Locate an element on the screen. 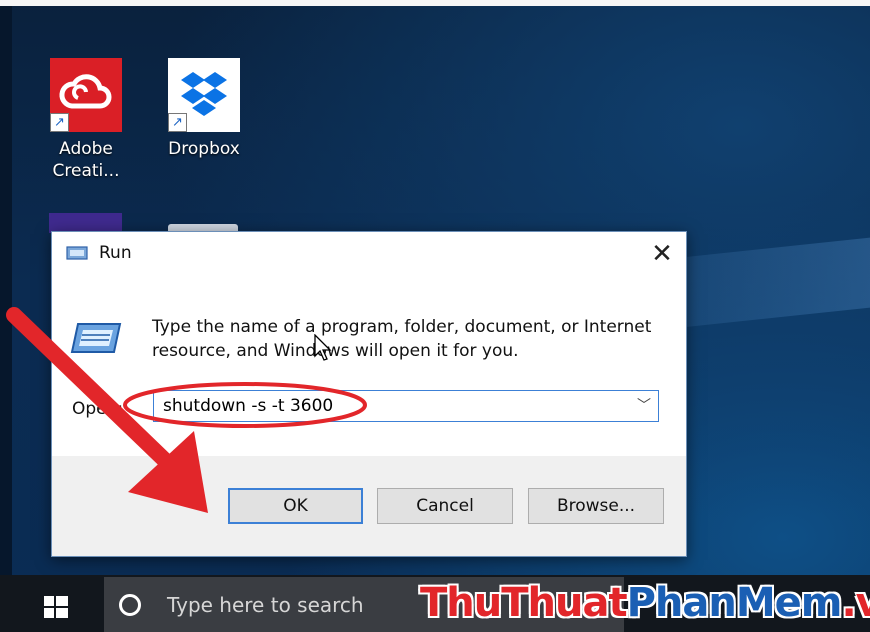  partial-desktop-icon is located at coordinates (85, 223).